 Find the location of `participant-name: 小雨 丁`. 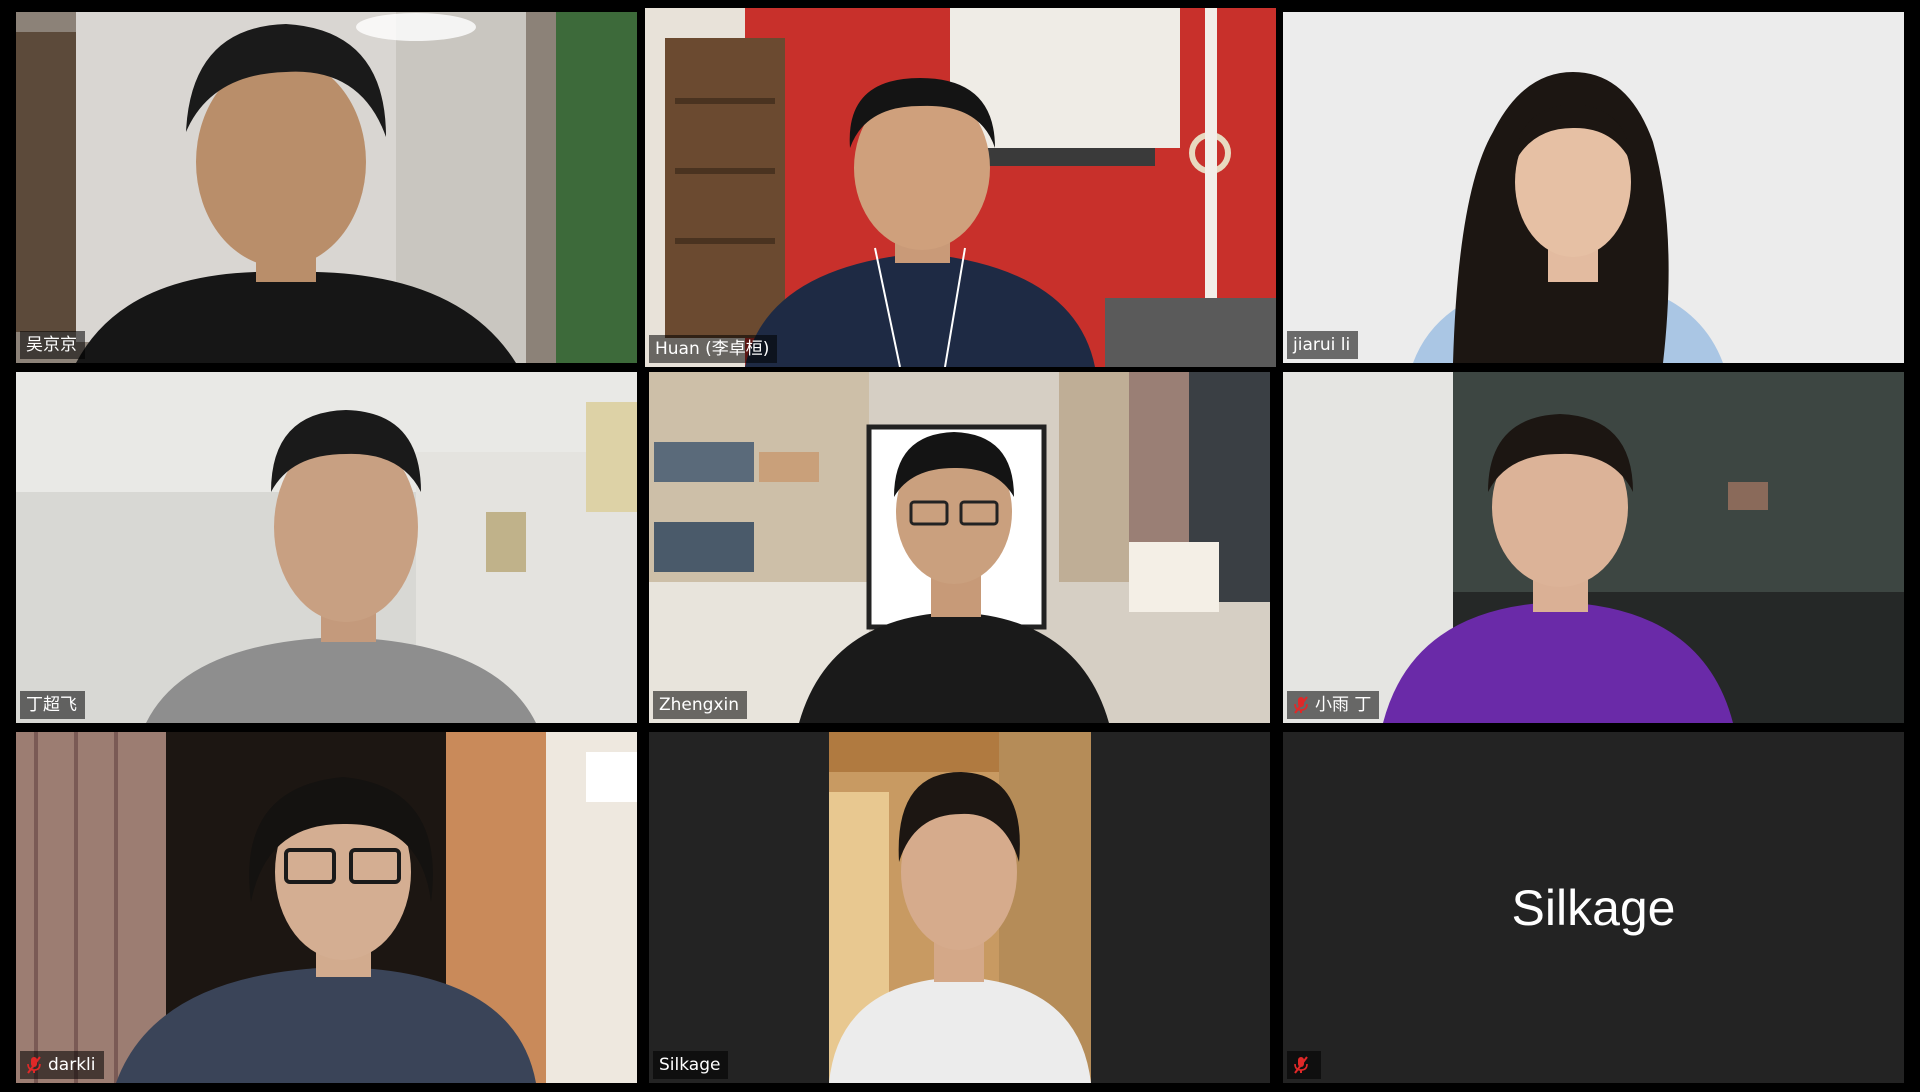

participant-name: 小雨 丁 is located at coordinates (1343, 705).